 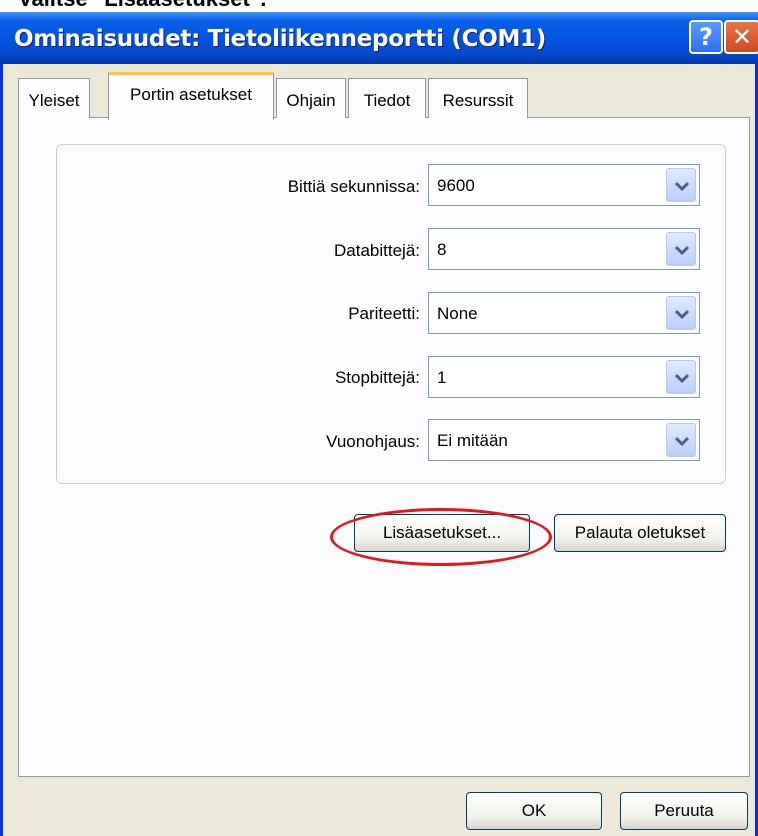 What do you see at coordinates (54, 98) in the screenshot?
I see `tab-general: Yleiset` at bounding box center [54, 98].